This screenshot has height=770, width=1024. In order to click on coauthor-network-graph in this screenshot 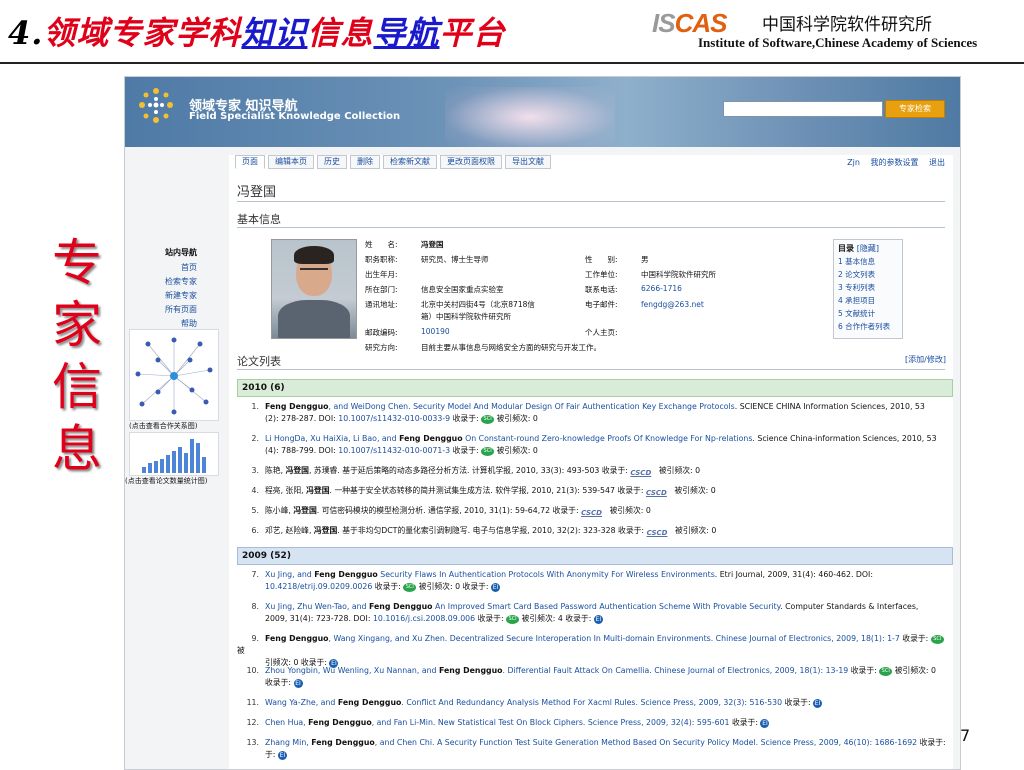, I will do `click(174, 375)`.